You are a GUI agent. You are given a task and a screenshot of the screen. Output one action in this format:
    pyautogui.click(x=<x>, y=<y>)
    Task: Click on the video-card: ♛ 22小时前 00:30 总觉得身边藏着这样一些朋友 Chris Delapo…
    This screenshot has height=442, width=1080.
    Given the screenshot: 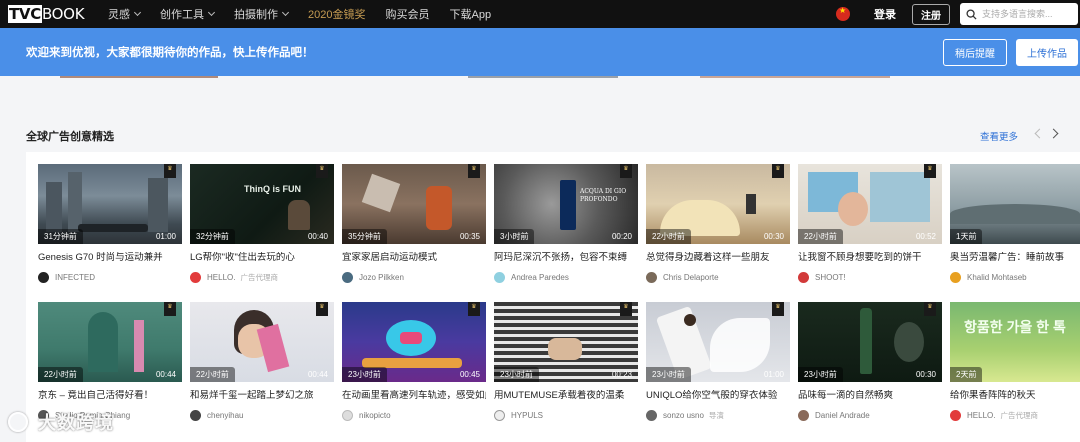 What is the action you would take?
    pyautogui.click(x=718, y=223)
    